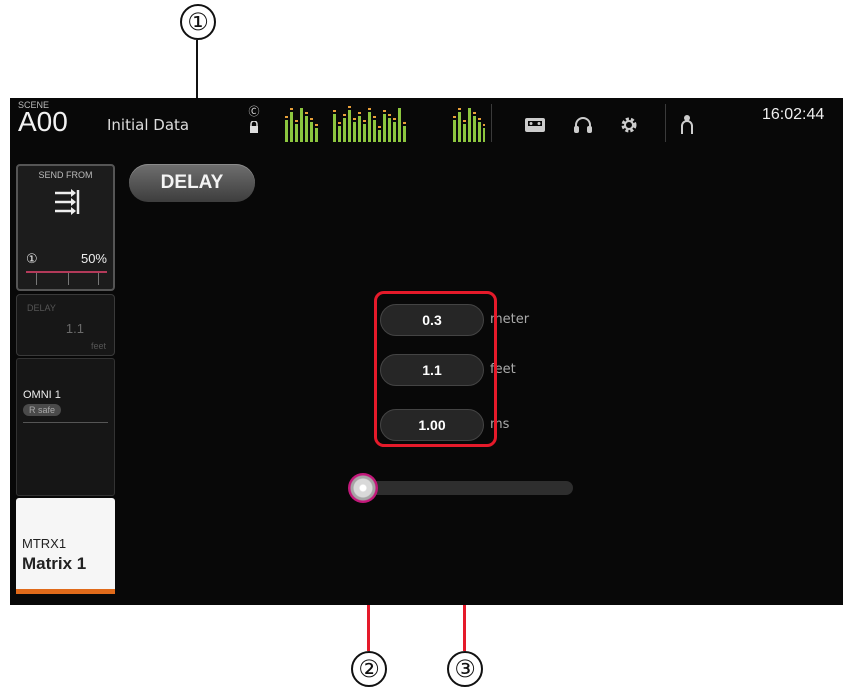 This screenshot has height=693, width=843. I want to click on delay-button: DELAY, so click(192, 183).